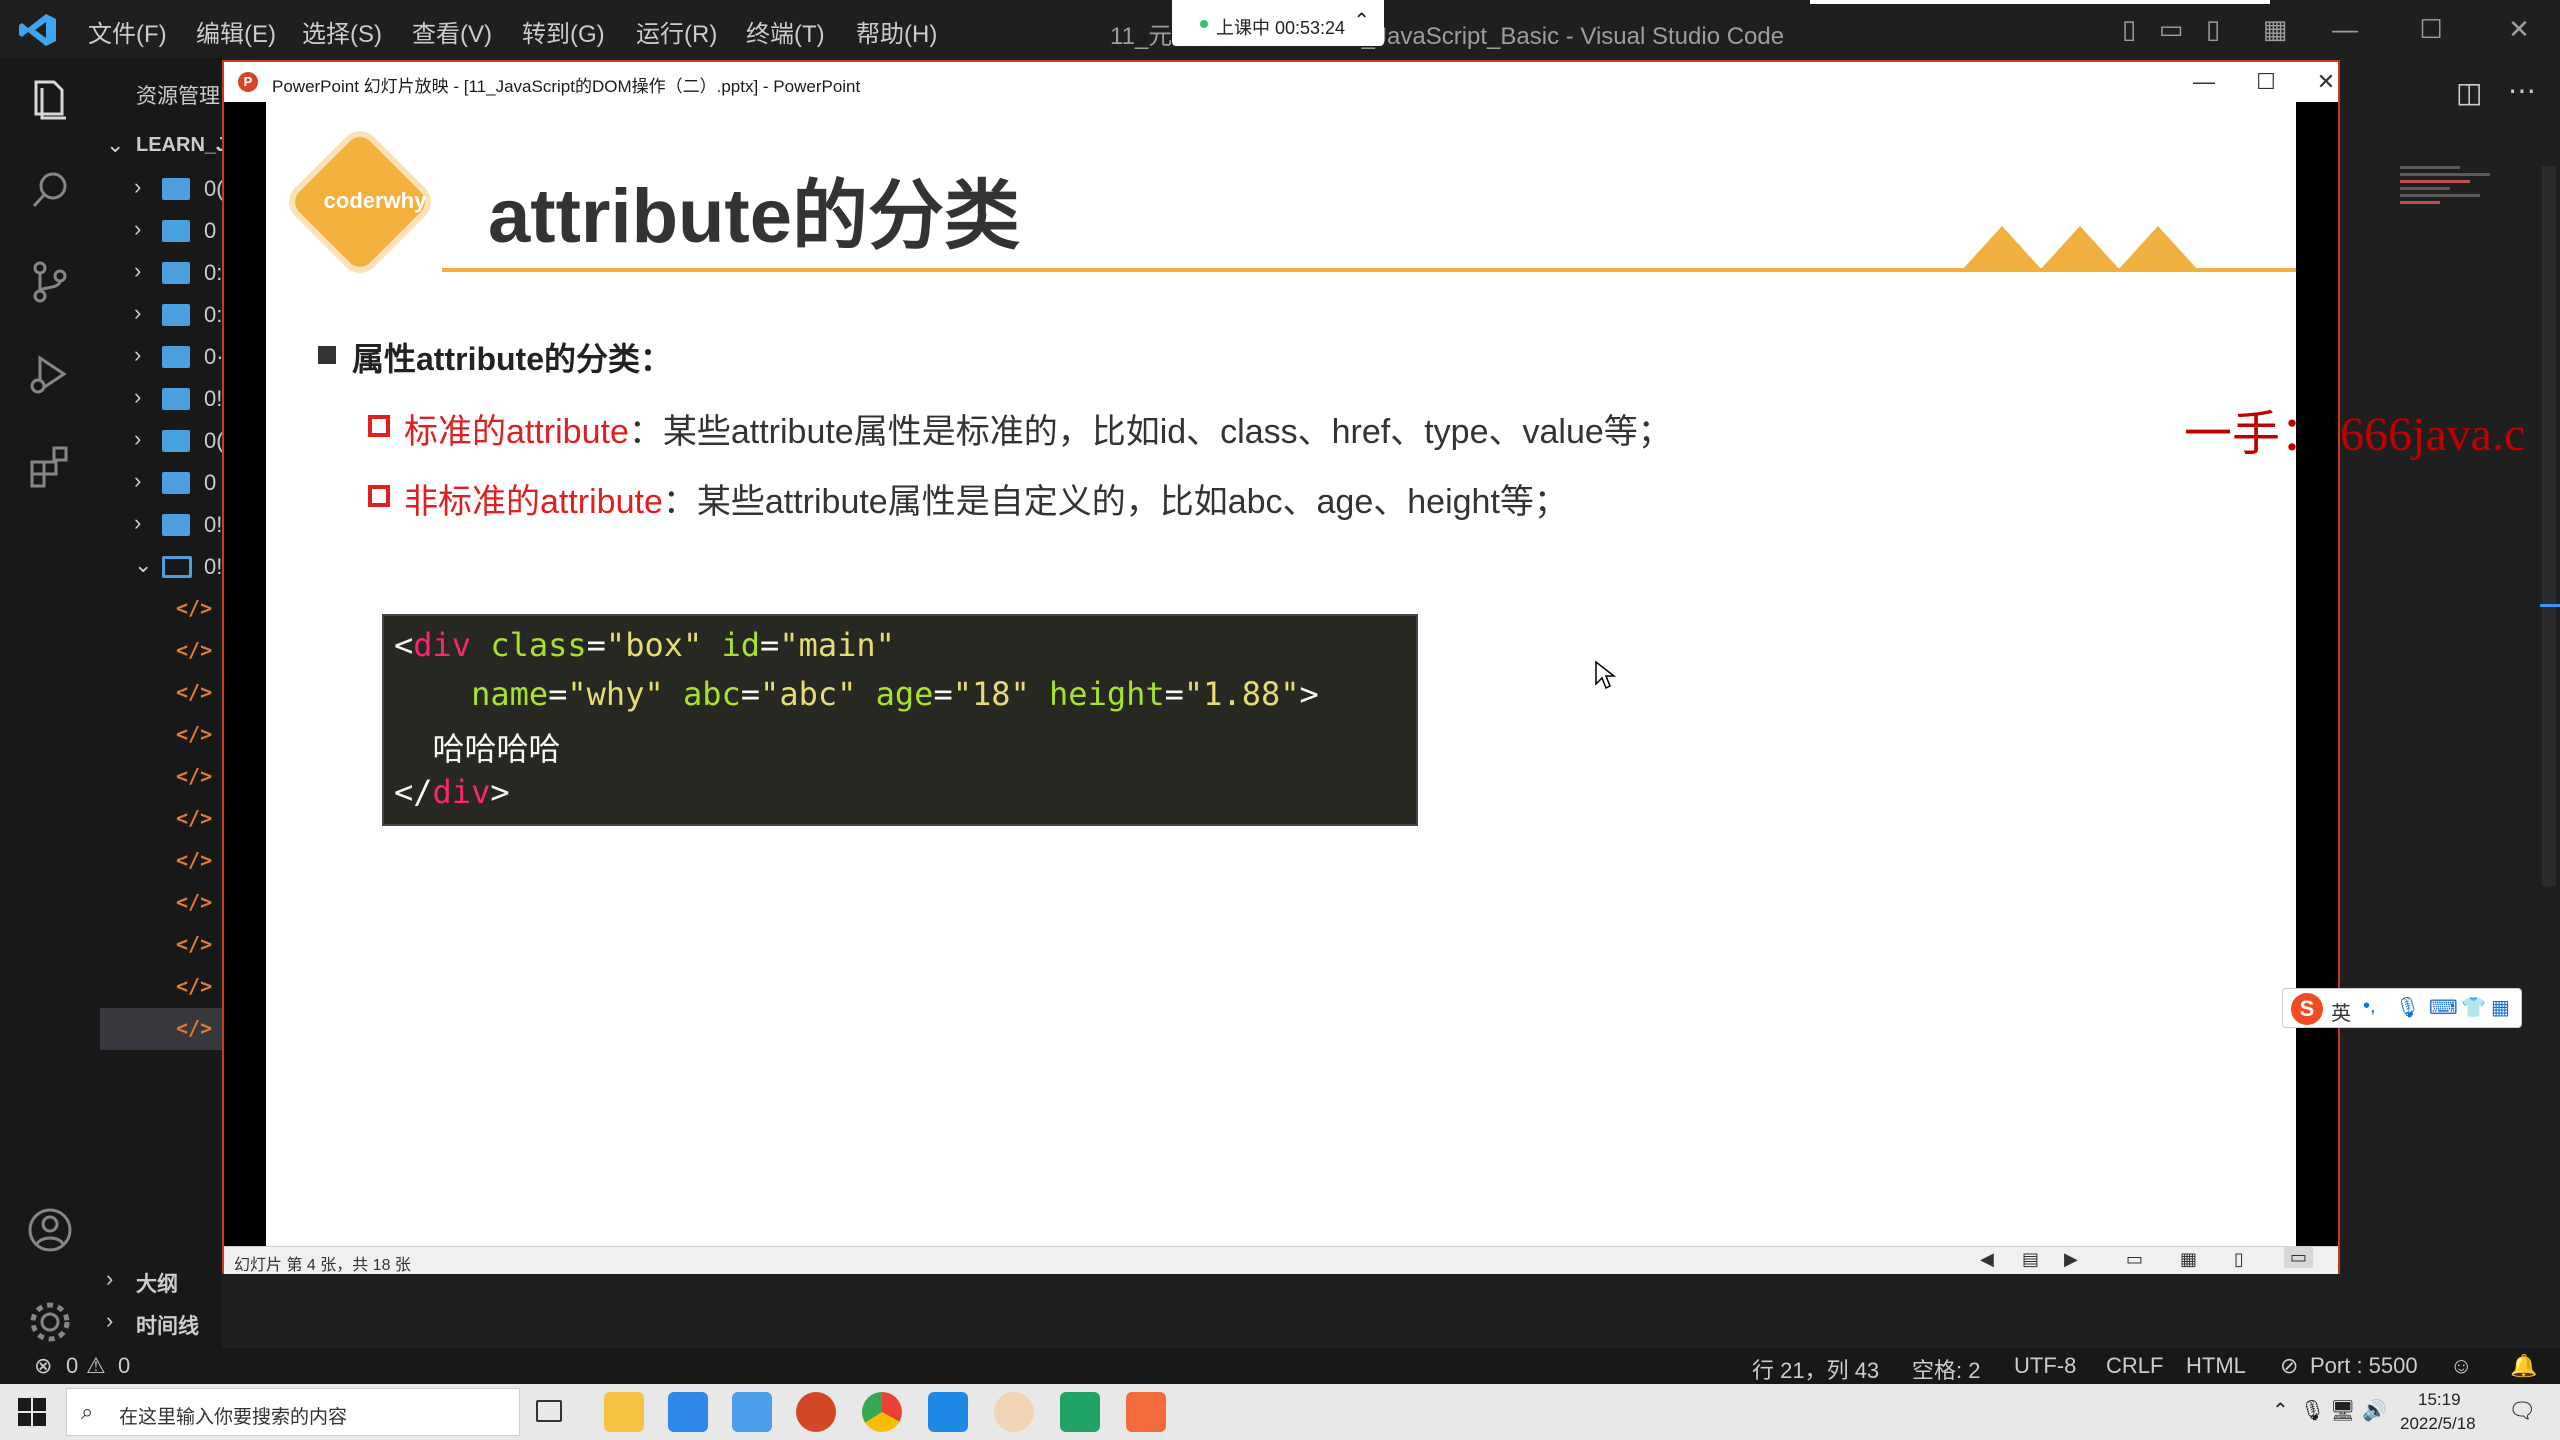  Describe the element at coordinates (342, 31) in the screenshot. I see `menu-selection: 选择(S)` at that location.